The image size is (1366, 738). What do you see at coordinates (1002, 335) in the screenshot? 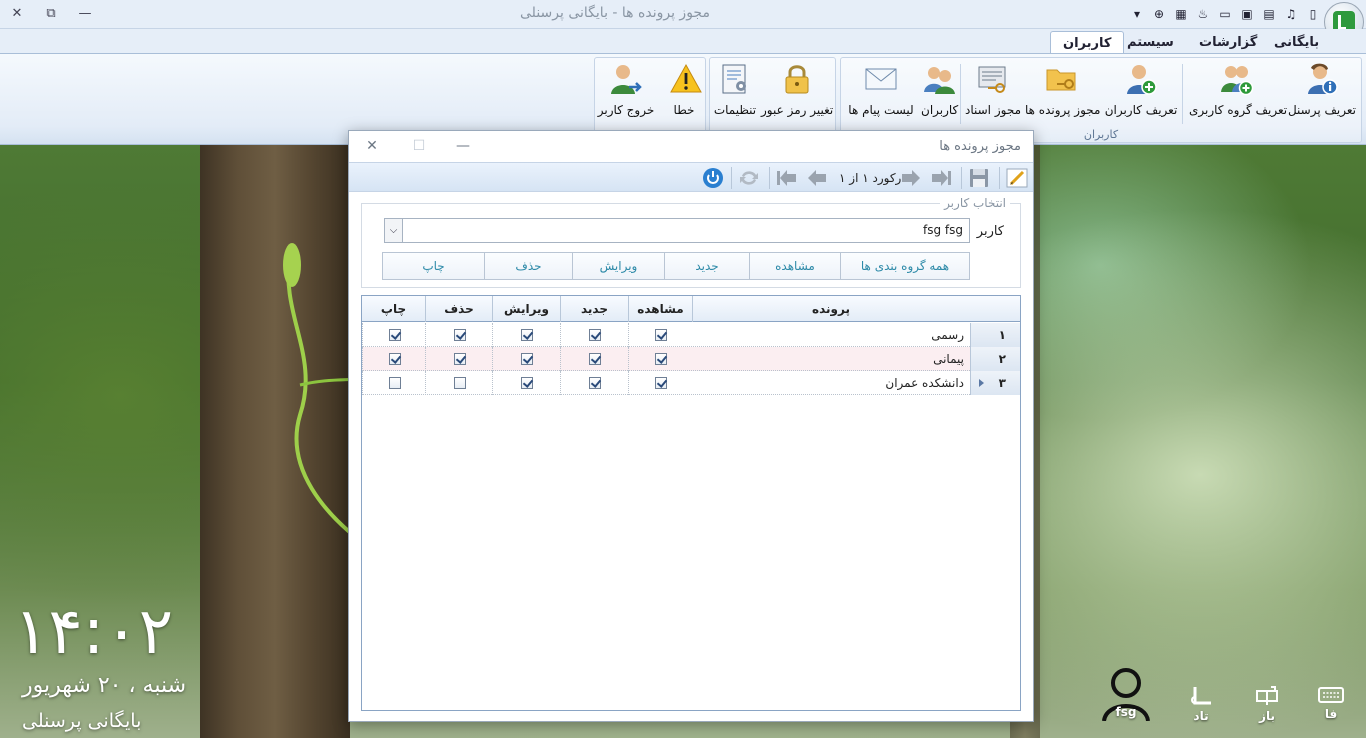
I see `row-number: ۱` at bounding box center [1002, 335].